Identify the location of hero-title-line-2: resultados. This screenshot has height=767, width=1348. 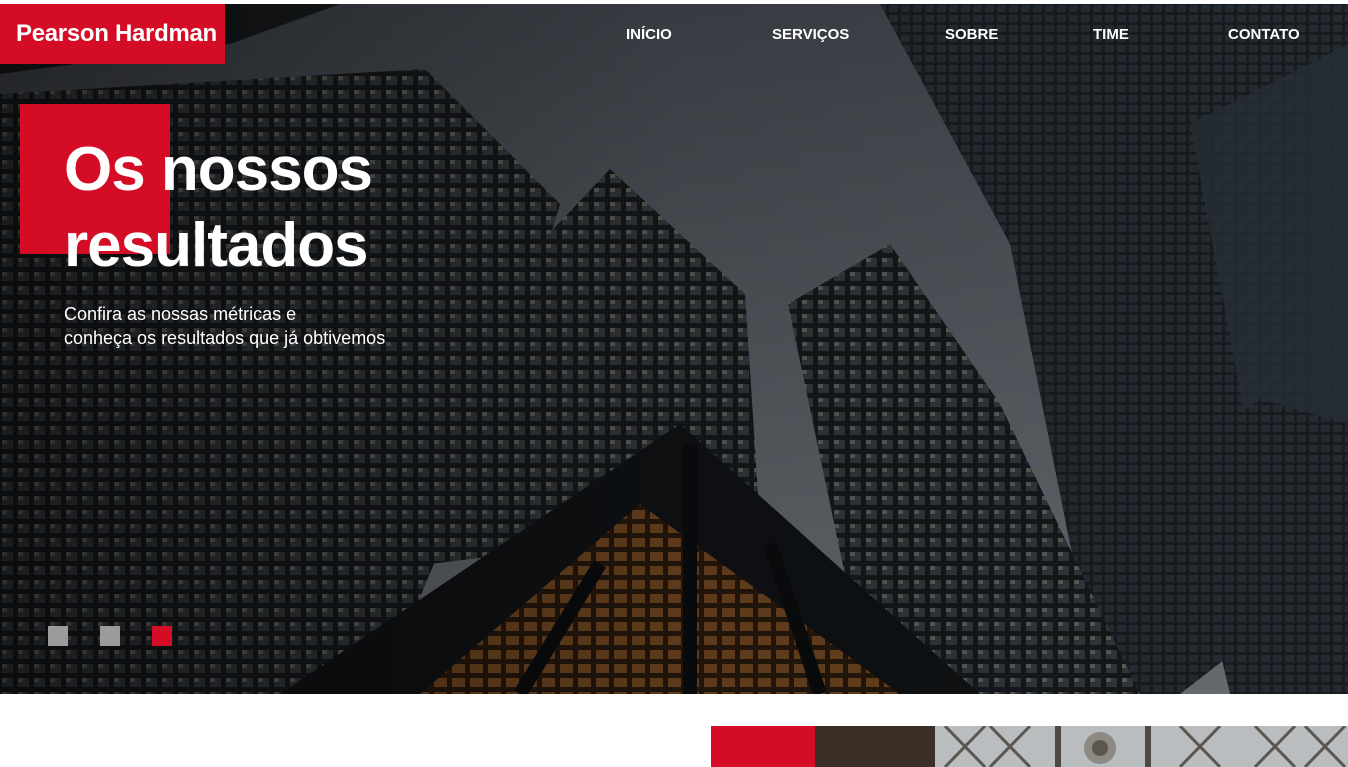
(216, 245).